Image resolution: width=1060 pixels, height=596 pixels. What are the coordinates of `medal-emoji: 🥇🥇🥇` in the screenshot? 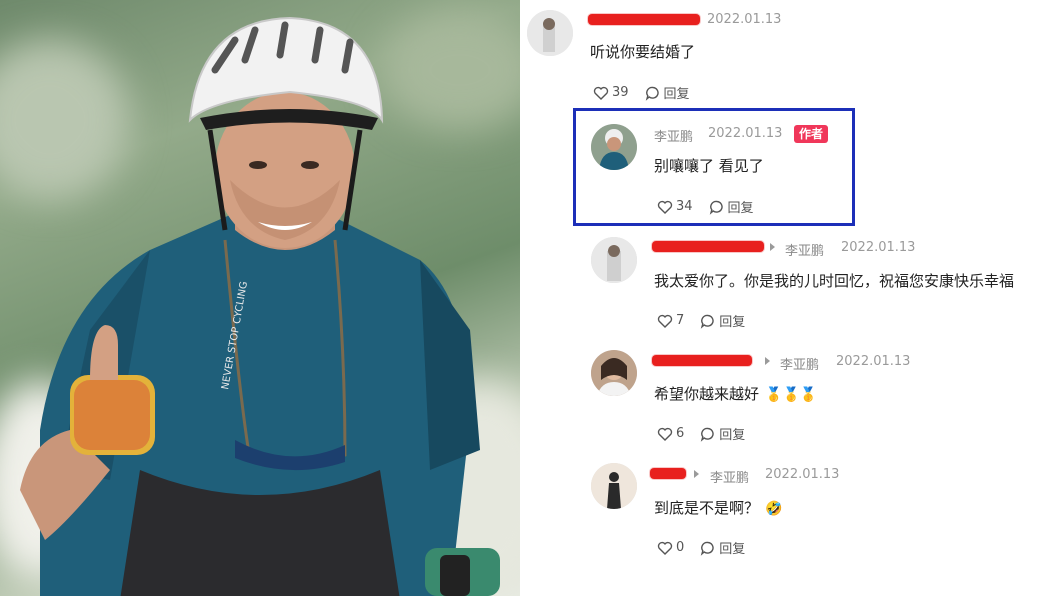 It's located at (791, 395).